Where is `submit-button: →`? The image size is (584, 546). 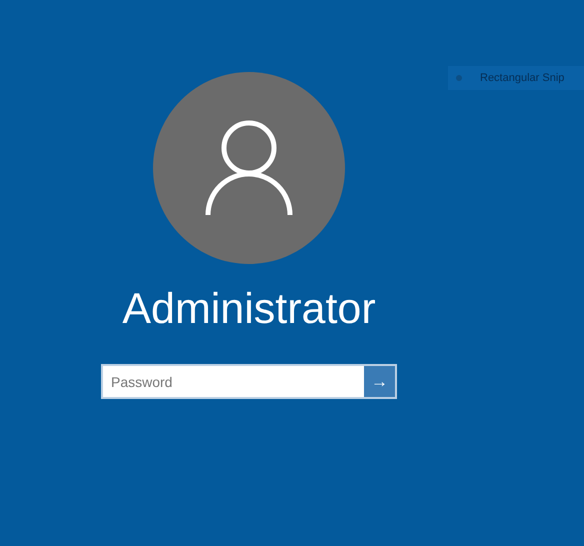 submit-button: → is located at coordinates (379, 381).